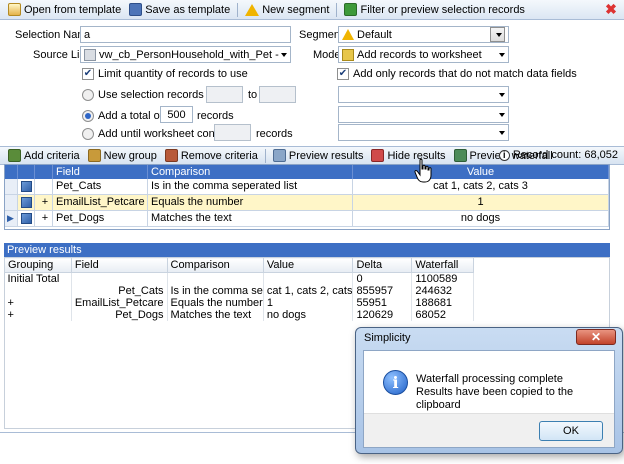 The image size is (624, 464). Describe the element at coordinates (119, 291) in the screenshot. I see `cell-field: Pet_Cats` at that location.